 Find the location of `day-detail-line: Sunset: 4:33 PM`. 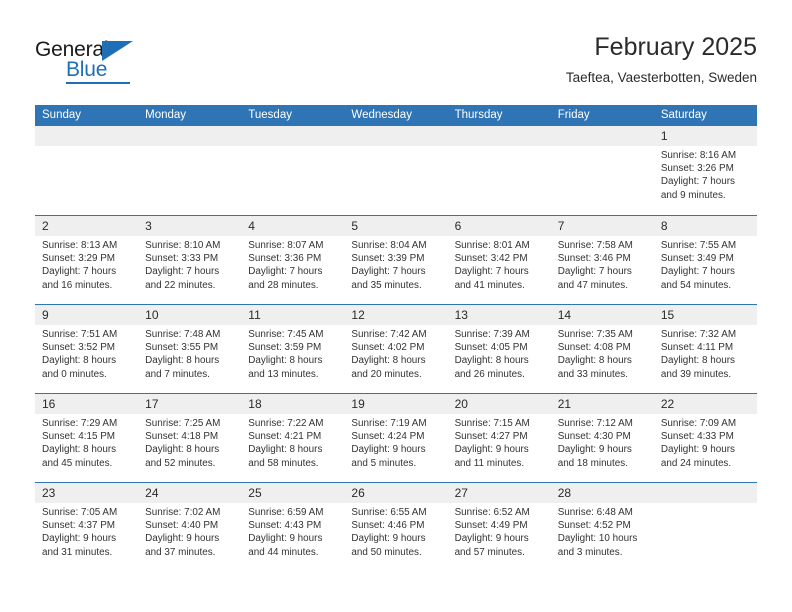

day-detail-line: Sunset: 4:33 PM is located at coordinates (697, 437).